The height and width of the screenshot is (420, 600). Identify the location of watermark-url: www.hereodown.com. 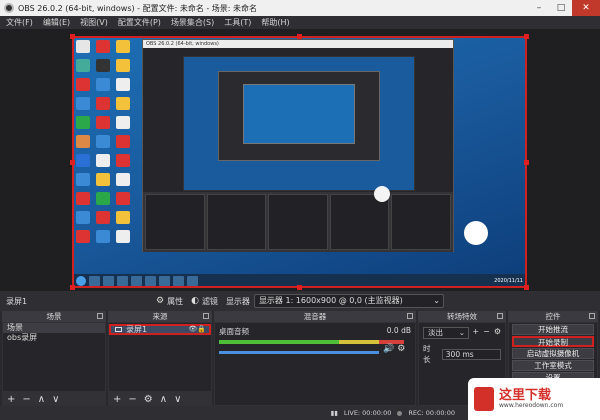
(531, 405).